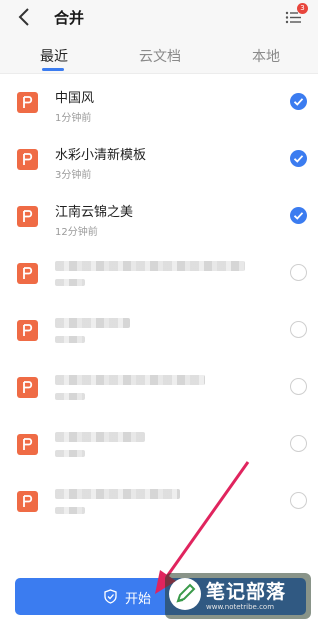 This screenshot has height=623, width=320. What do you see at coordinates (246, 592) in the screenshot?
I see `watermark-text: 笔记部落` at bounding box center [246, 592].